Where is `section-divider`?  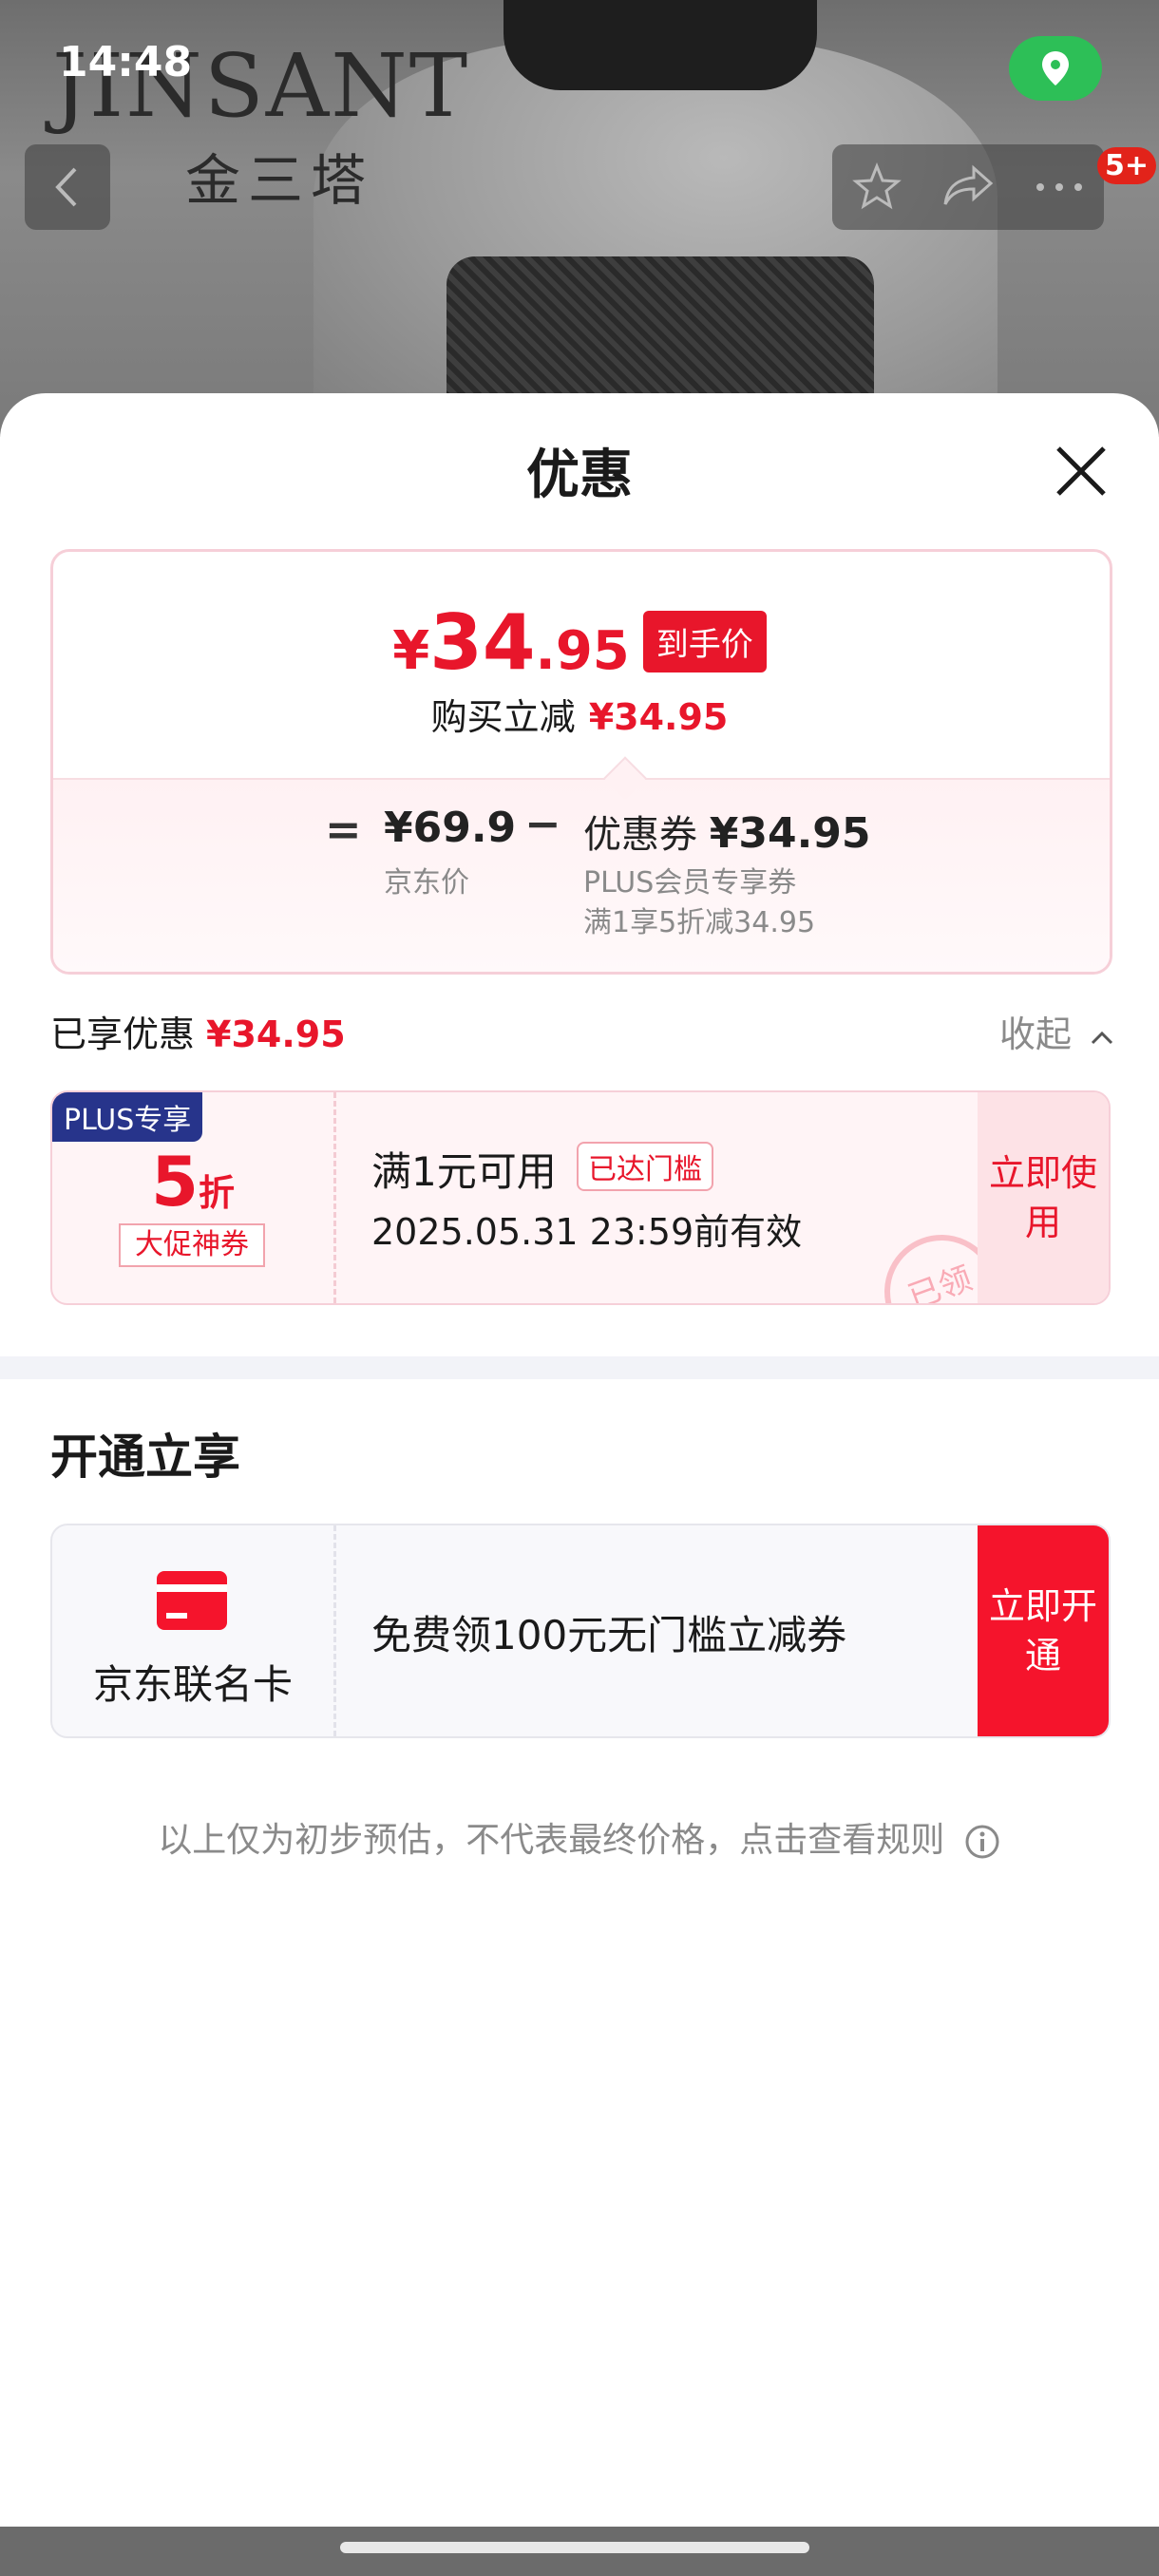
section-divider is located at coordinates (579, 1367).